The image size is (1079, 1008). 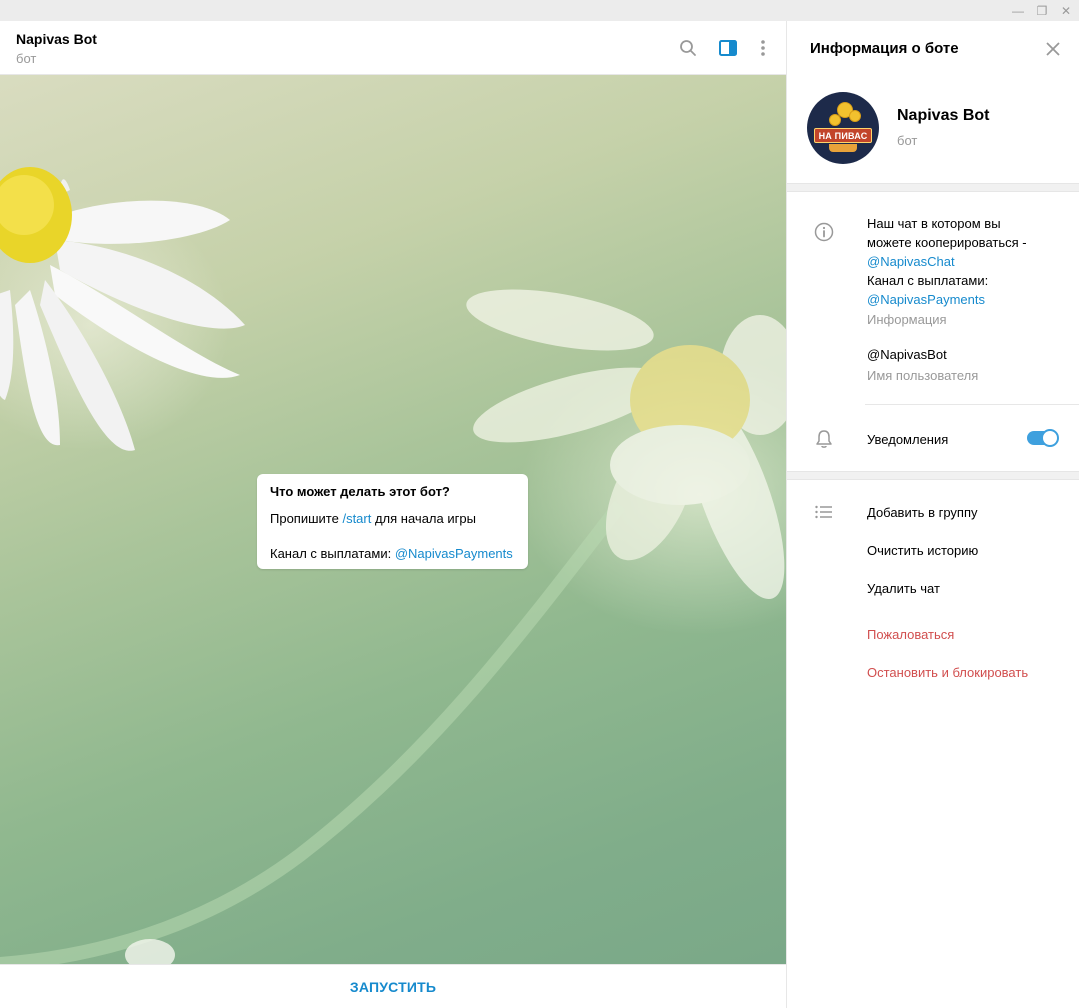 I want to click on chat-title: Napivas Bot, so click(x=56, y=39).